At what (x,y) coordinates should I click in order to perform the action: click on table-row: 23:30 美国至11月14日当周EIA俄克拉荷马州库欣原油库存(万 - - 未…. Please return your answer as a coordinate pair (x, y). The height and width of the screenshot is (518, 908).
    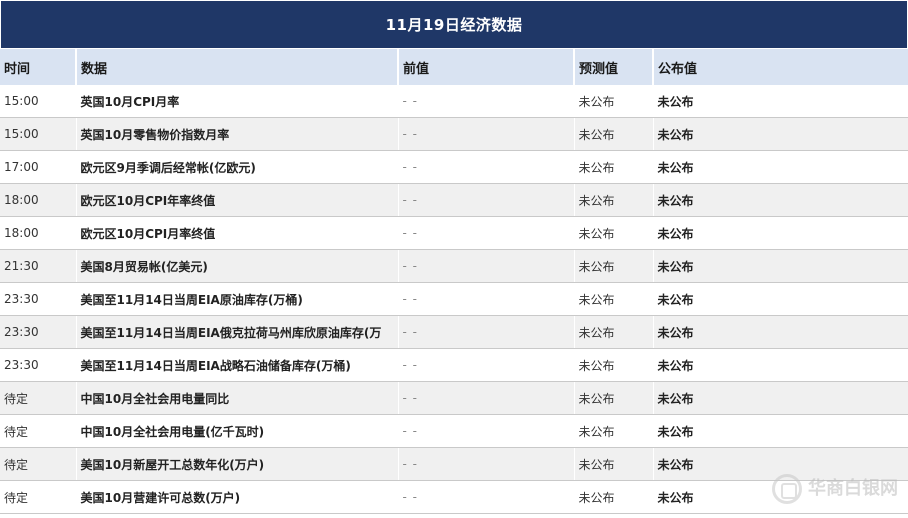
    Looking at the image, I should click on (454, 332).